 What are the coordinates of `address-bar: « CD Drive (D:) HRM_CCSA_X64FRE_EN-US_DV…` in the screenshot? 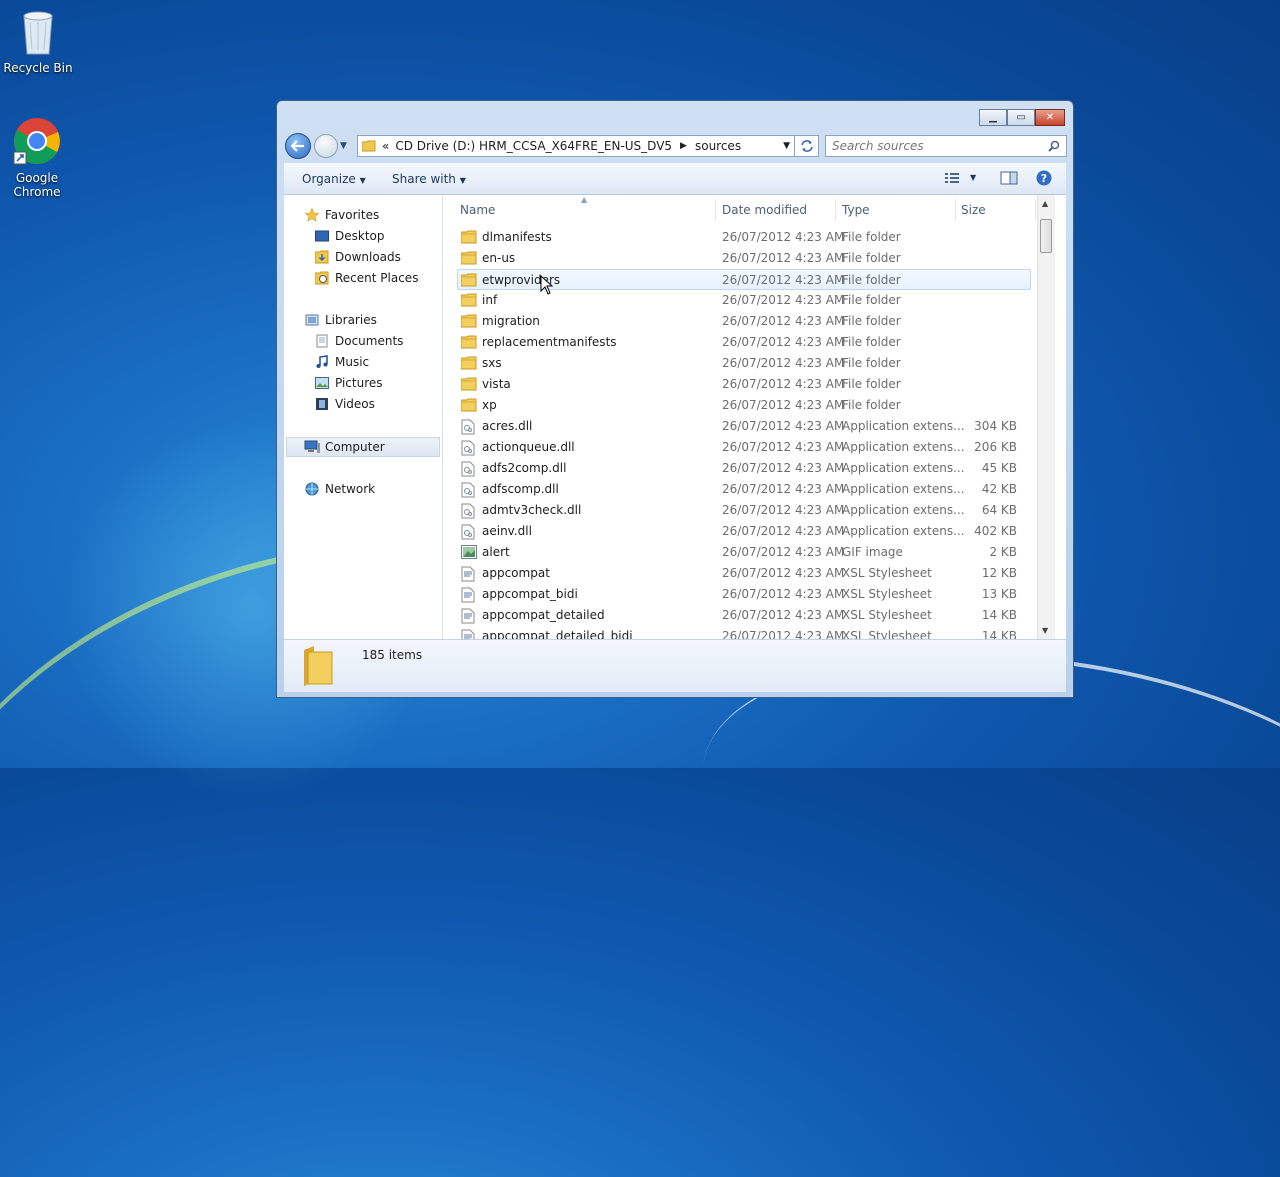 It's located at (576, 146).